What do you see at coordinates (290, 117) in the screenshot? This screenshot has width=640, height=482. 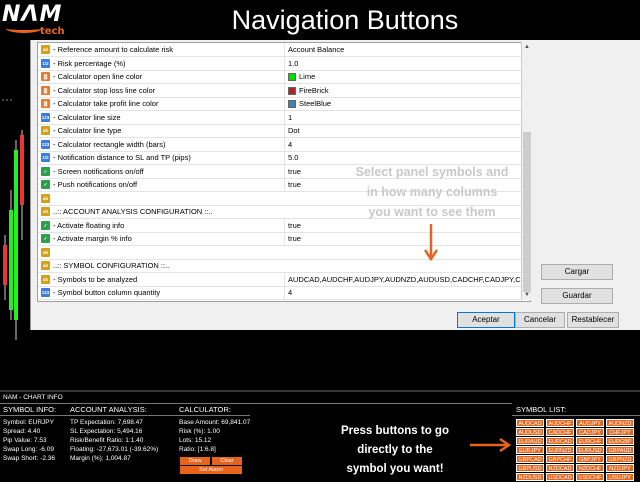 I see `input-value-text: 1` at bounding box center [290, 117].